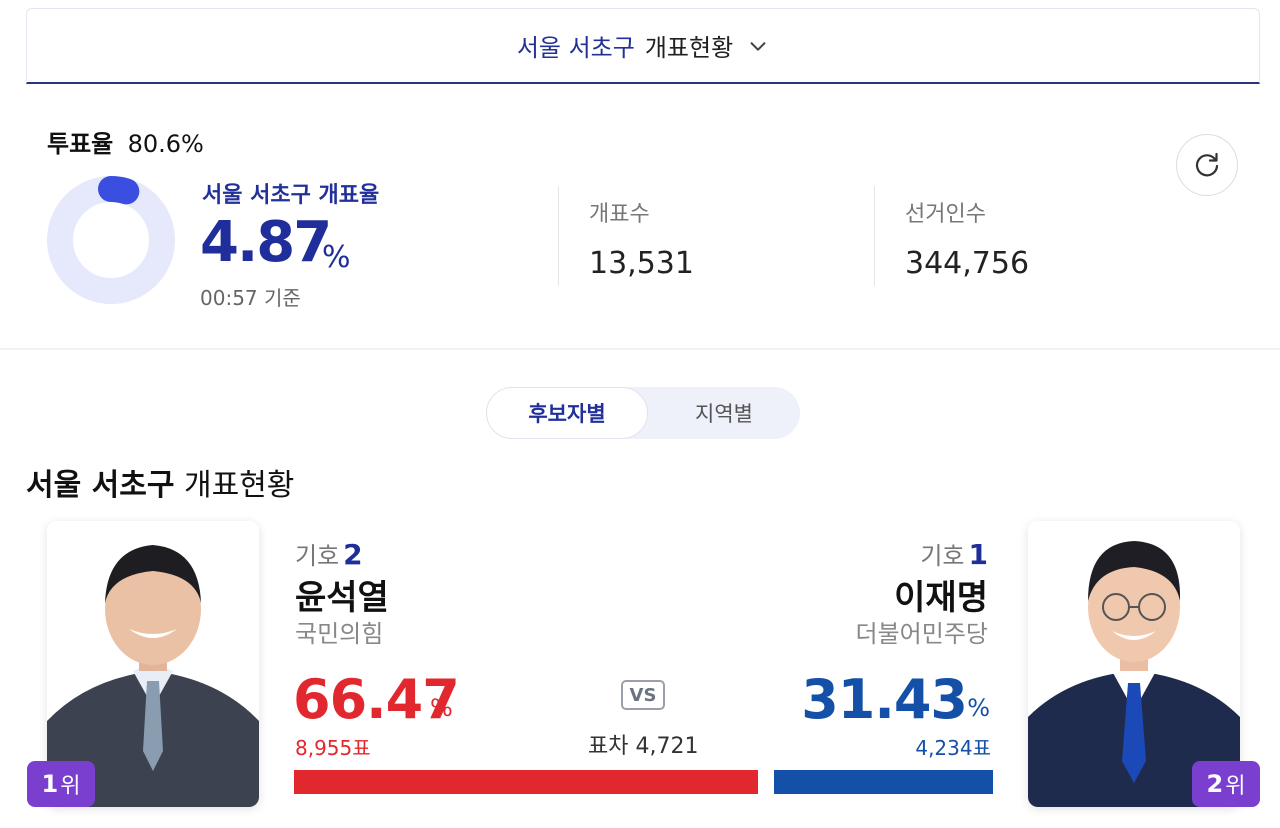 This screenshot has height=828, width=1280. I want to click on stat-electorate-label: 선거인수, so click(945, 214).